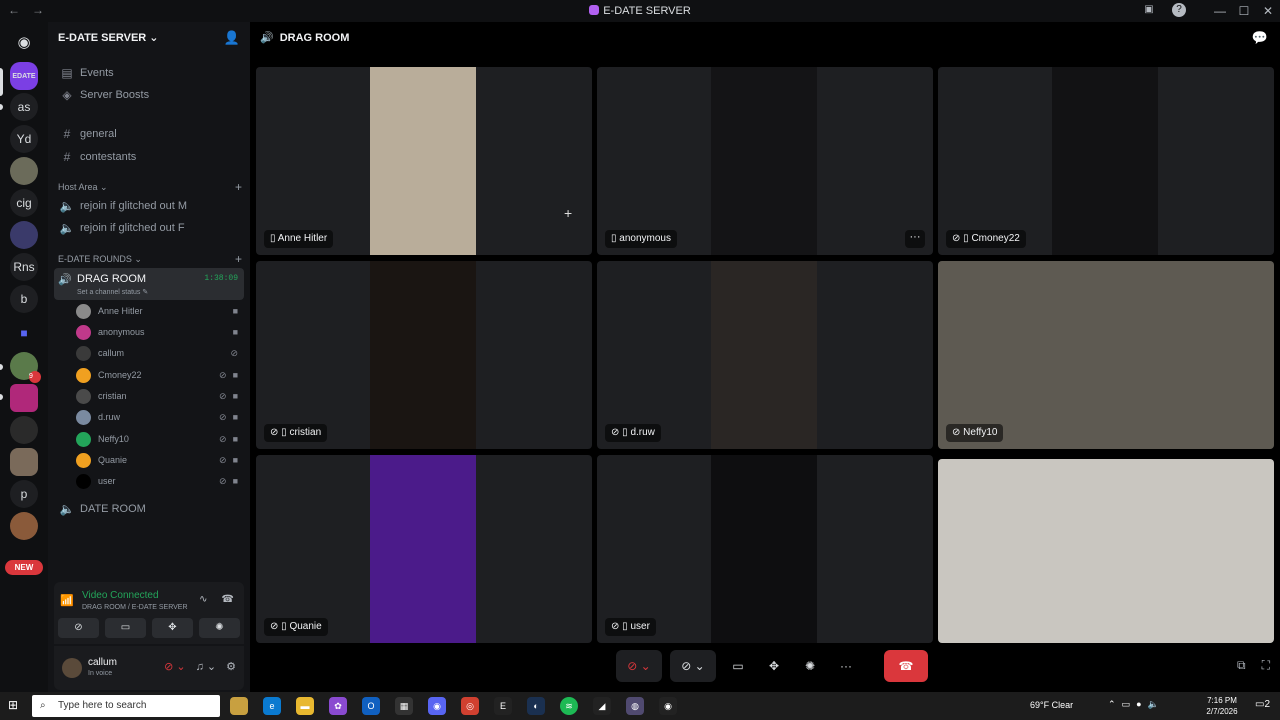  I want to click on video-tile: + ▯ Anne Hitler, so click(424, 161).